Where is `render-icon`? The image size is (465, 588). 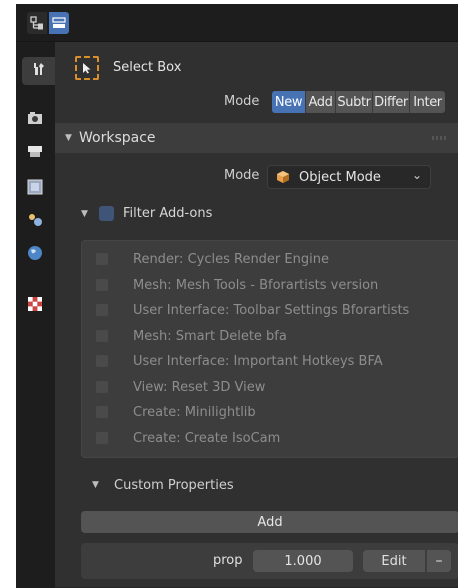
render-icon is located at coordinates (35, 120).